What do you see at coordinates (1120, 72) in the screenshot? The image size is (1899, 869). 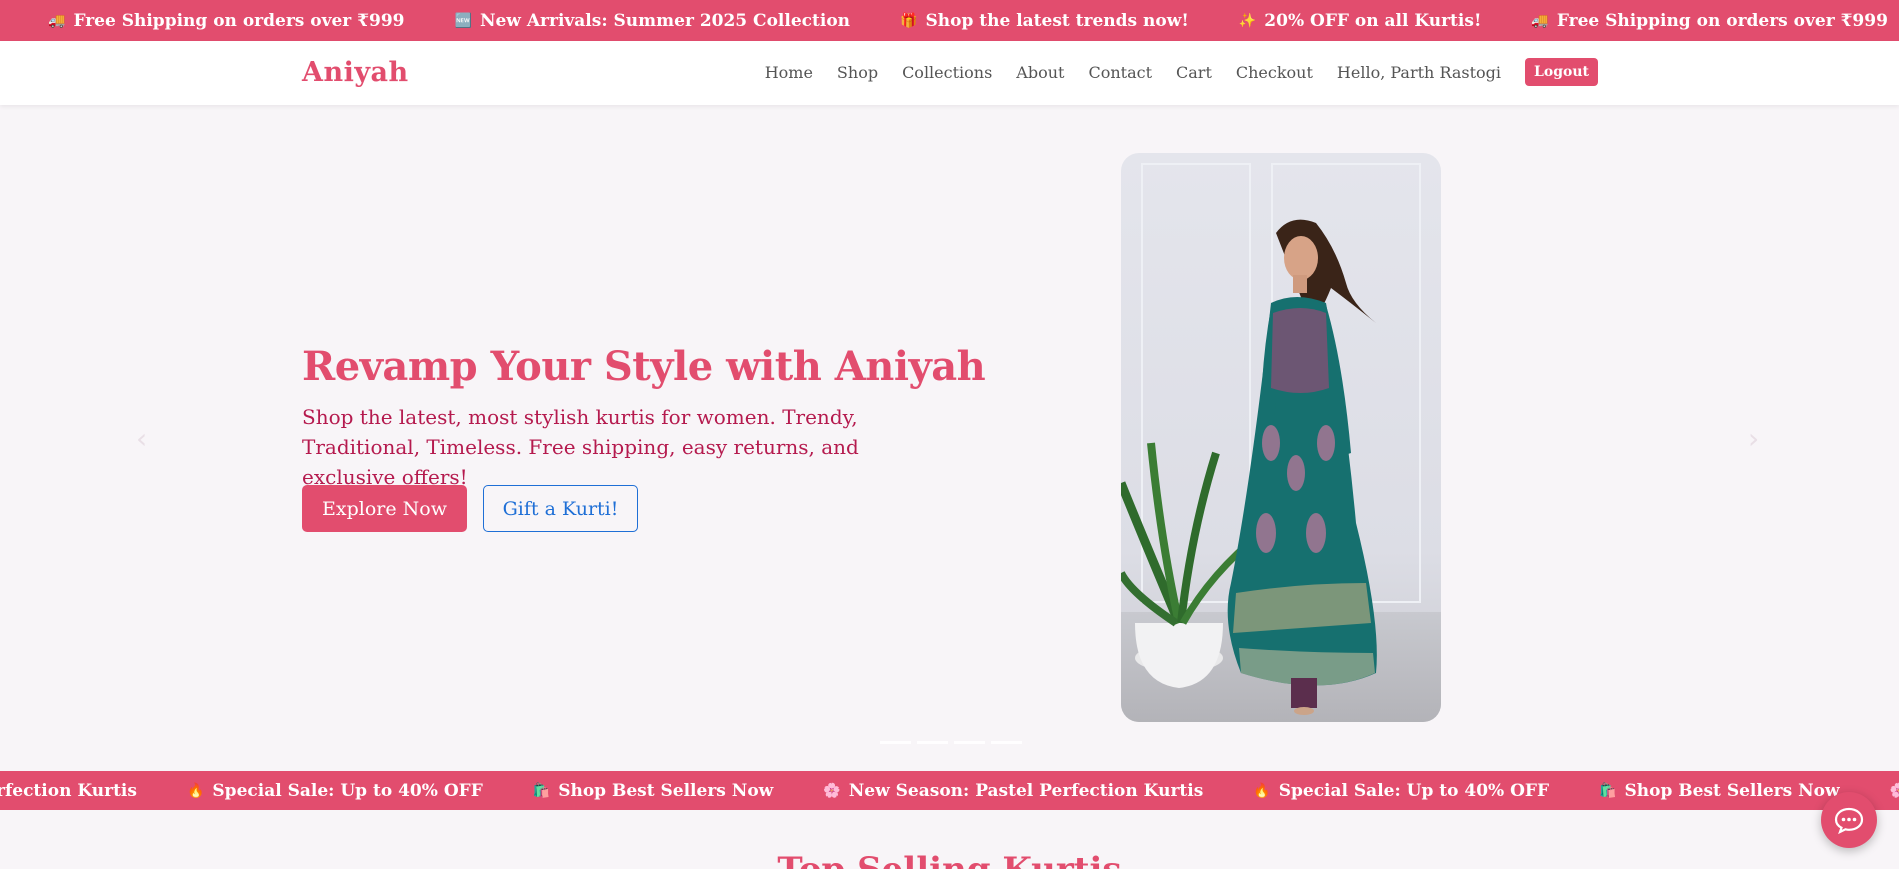 I see `nav-link-contact: Contact` at bounding box center [1120, 72].